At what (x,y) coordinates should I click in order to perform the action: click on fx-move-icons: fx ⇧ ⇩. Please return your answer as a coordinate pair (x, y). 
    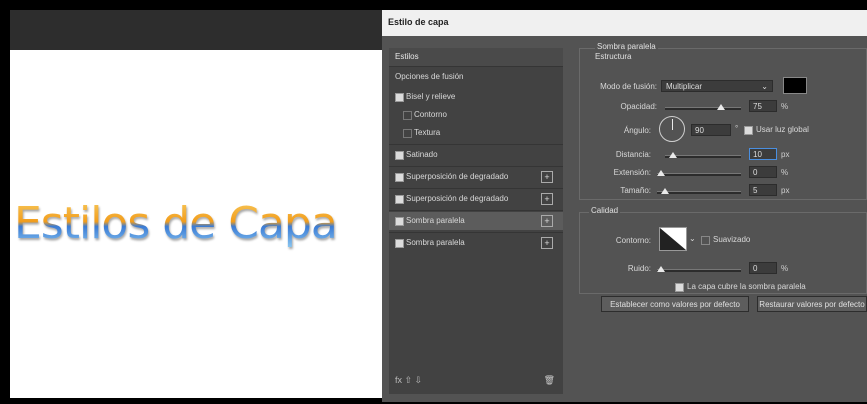
    Looking at the image, I should click on (408, 380).